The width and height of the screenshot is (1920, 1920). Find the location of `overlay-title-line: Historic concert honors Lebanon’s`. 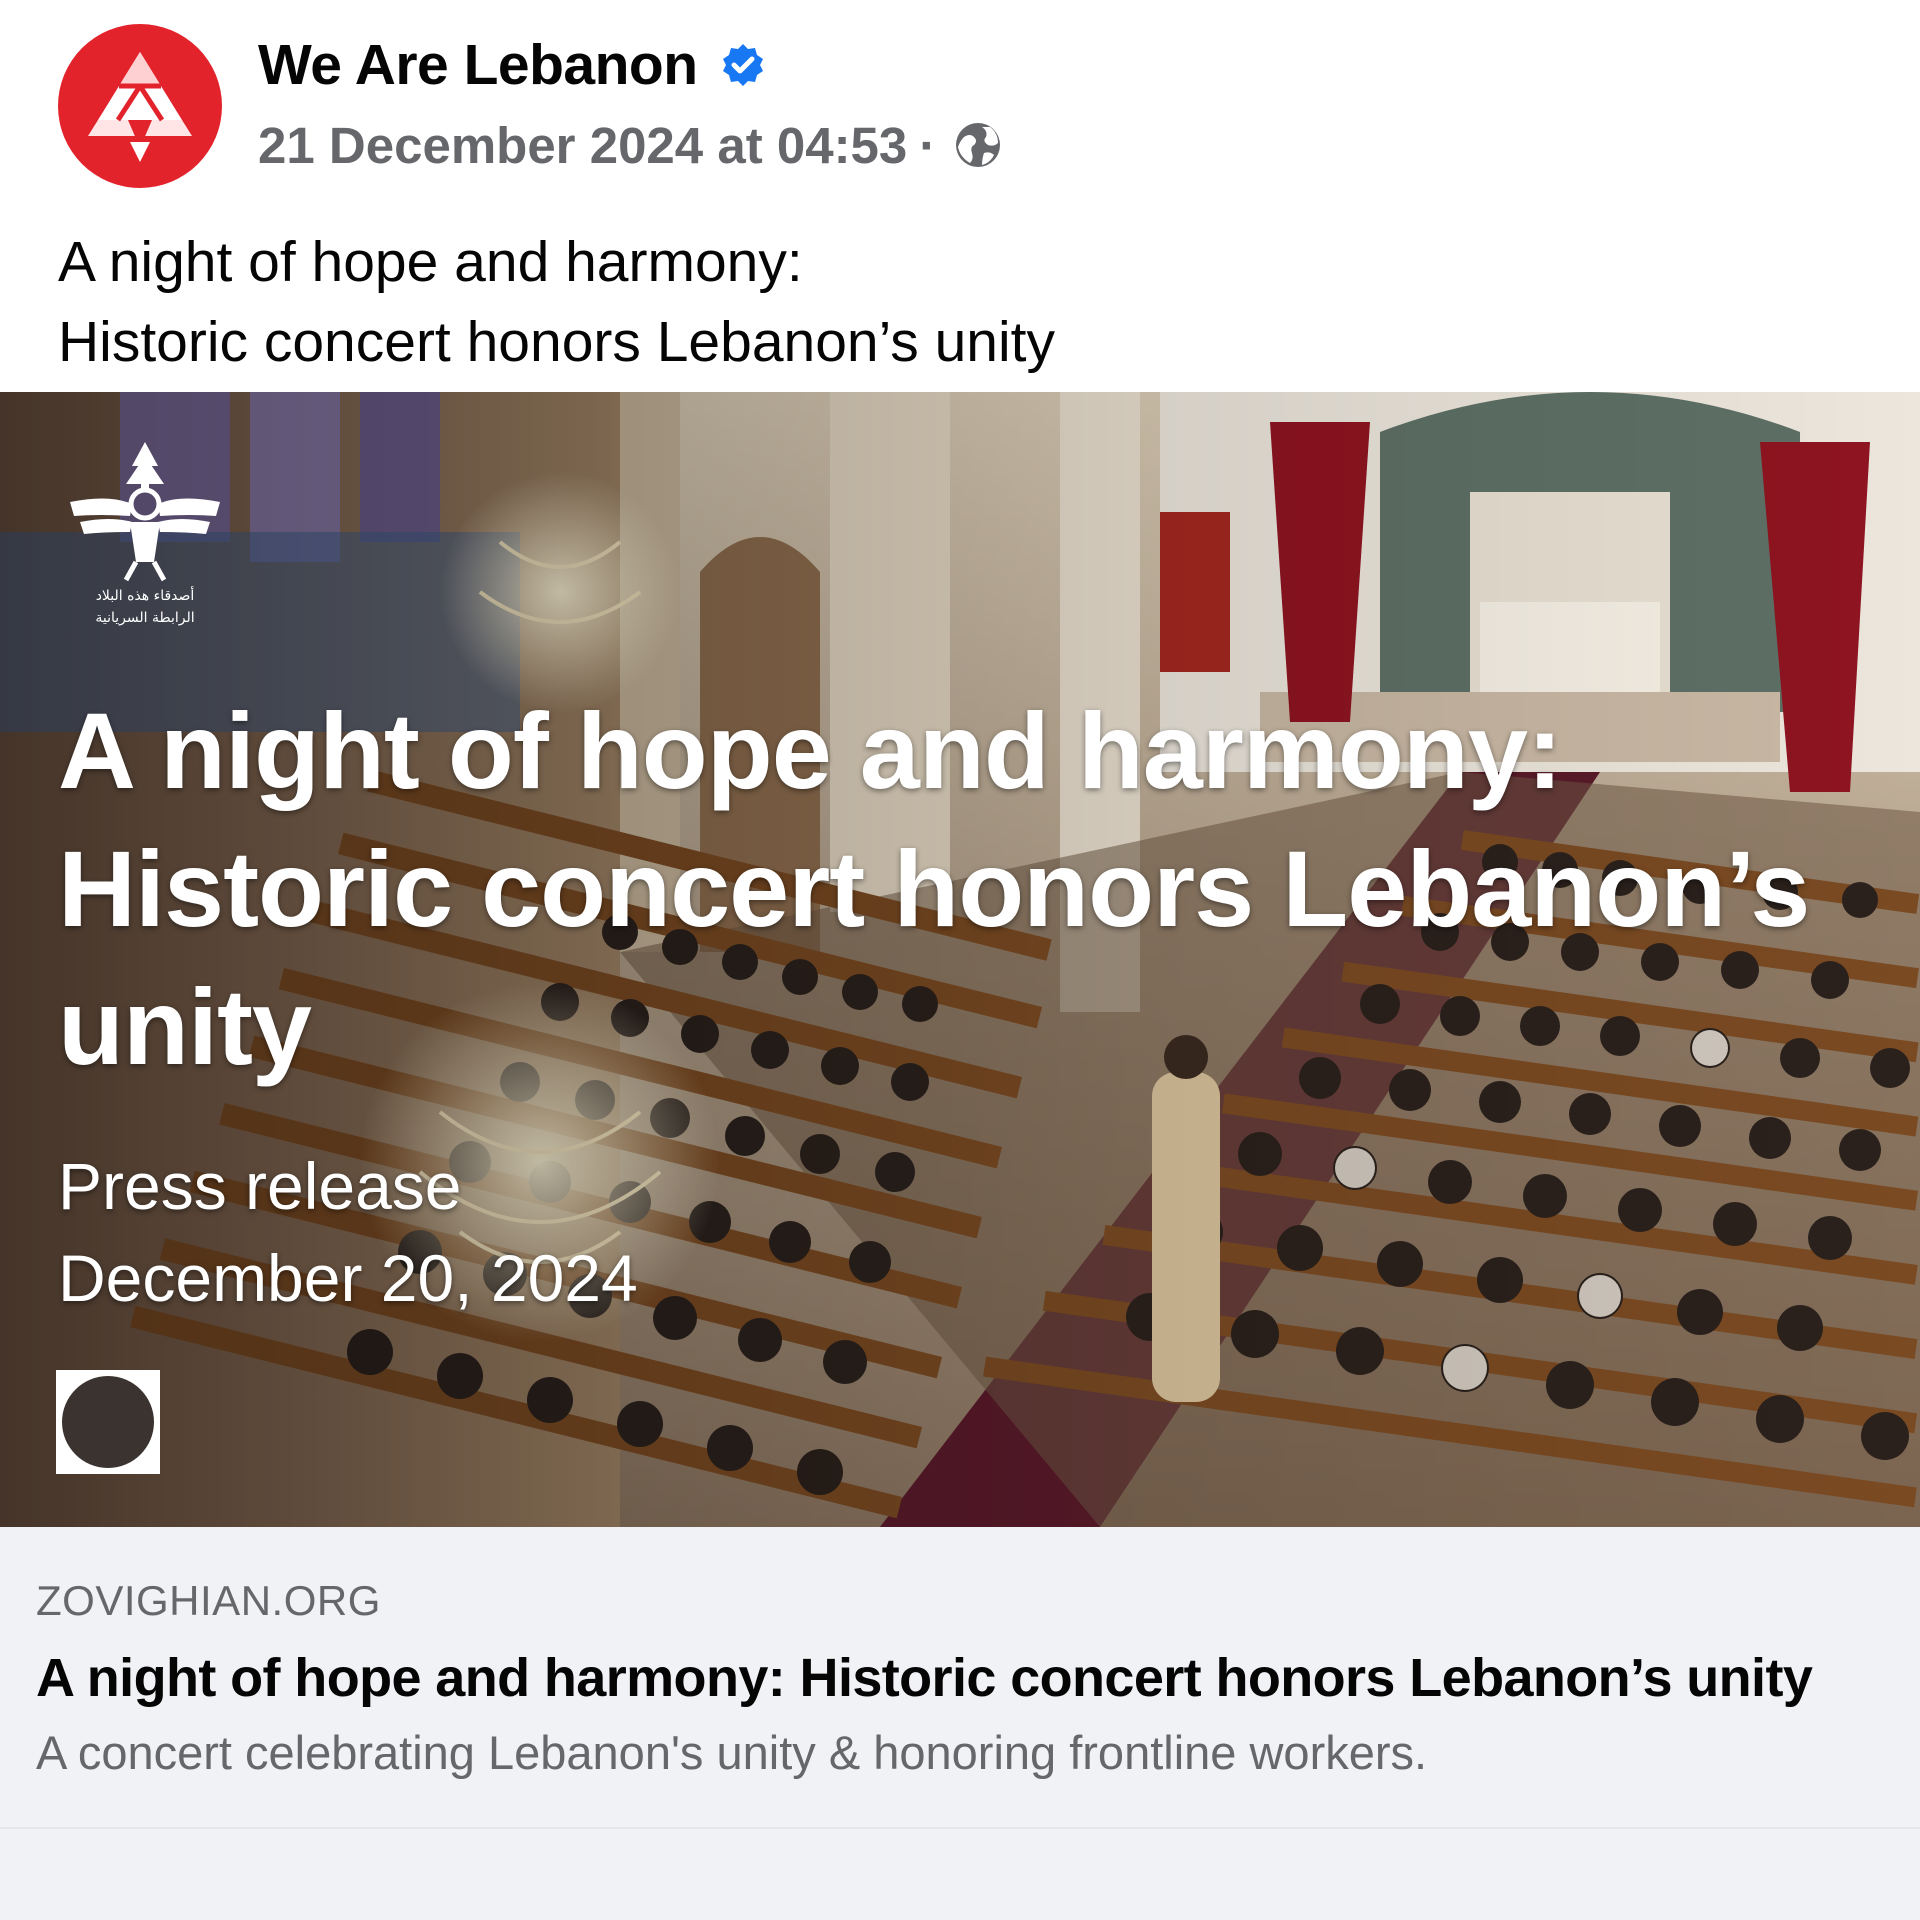

overlay-title-line: Historic concert honors Lebanon’s is located at coordinates (934, 888).